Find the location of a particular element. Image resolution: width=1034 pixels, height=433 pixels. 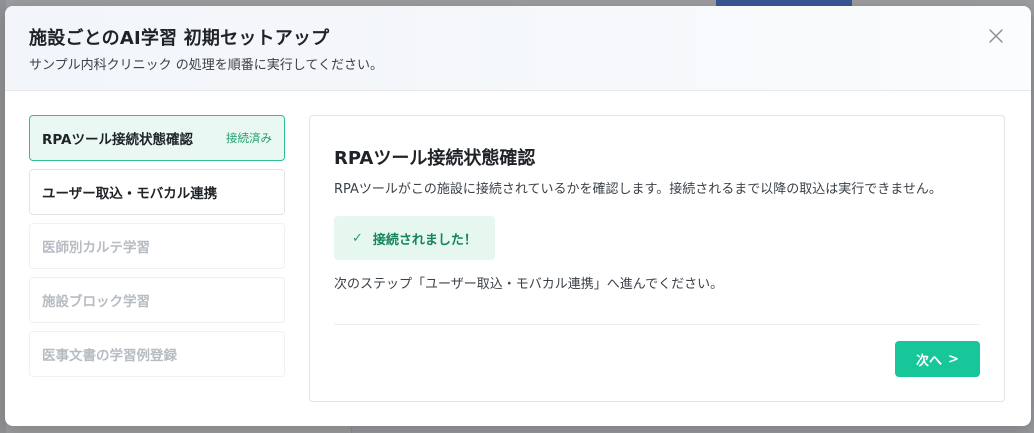

step-label: RPAツール接続状態確認 is located at coordinates (117, 140).